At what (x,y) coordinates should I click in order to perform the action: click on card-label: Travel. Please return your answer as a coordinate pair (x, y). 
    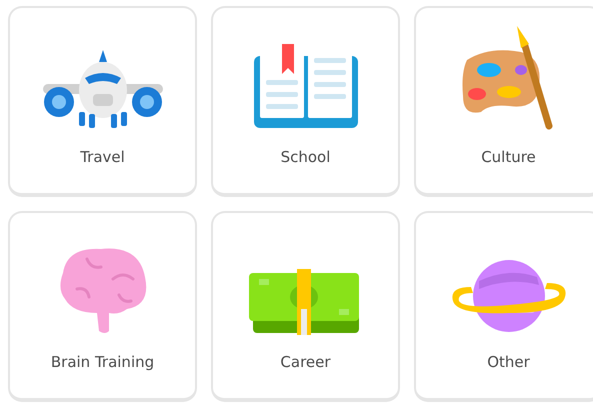
    Looking at the image, I should click on (102, 157).